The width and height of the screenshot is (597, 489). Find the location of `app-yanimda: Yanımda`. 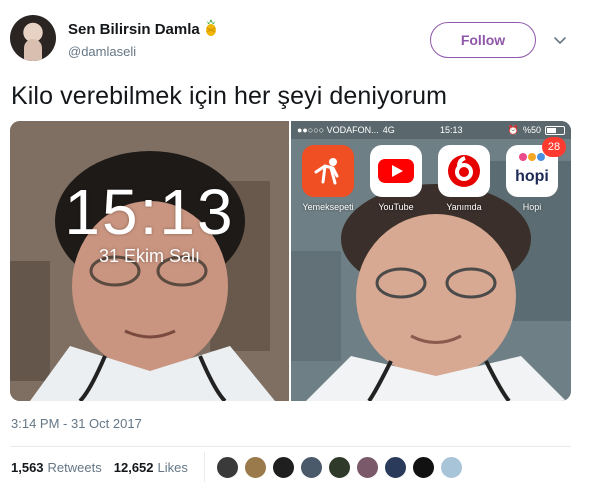

app-yanimda: Yanımda is located at coordinates (464, 178).